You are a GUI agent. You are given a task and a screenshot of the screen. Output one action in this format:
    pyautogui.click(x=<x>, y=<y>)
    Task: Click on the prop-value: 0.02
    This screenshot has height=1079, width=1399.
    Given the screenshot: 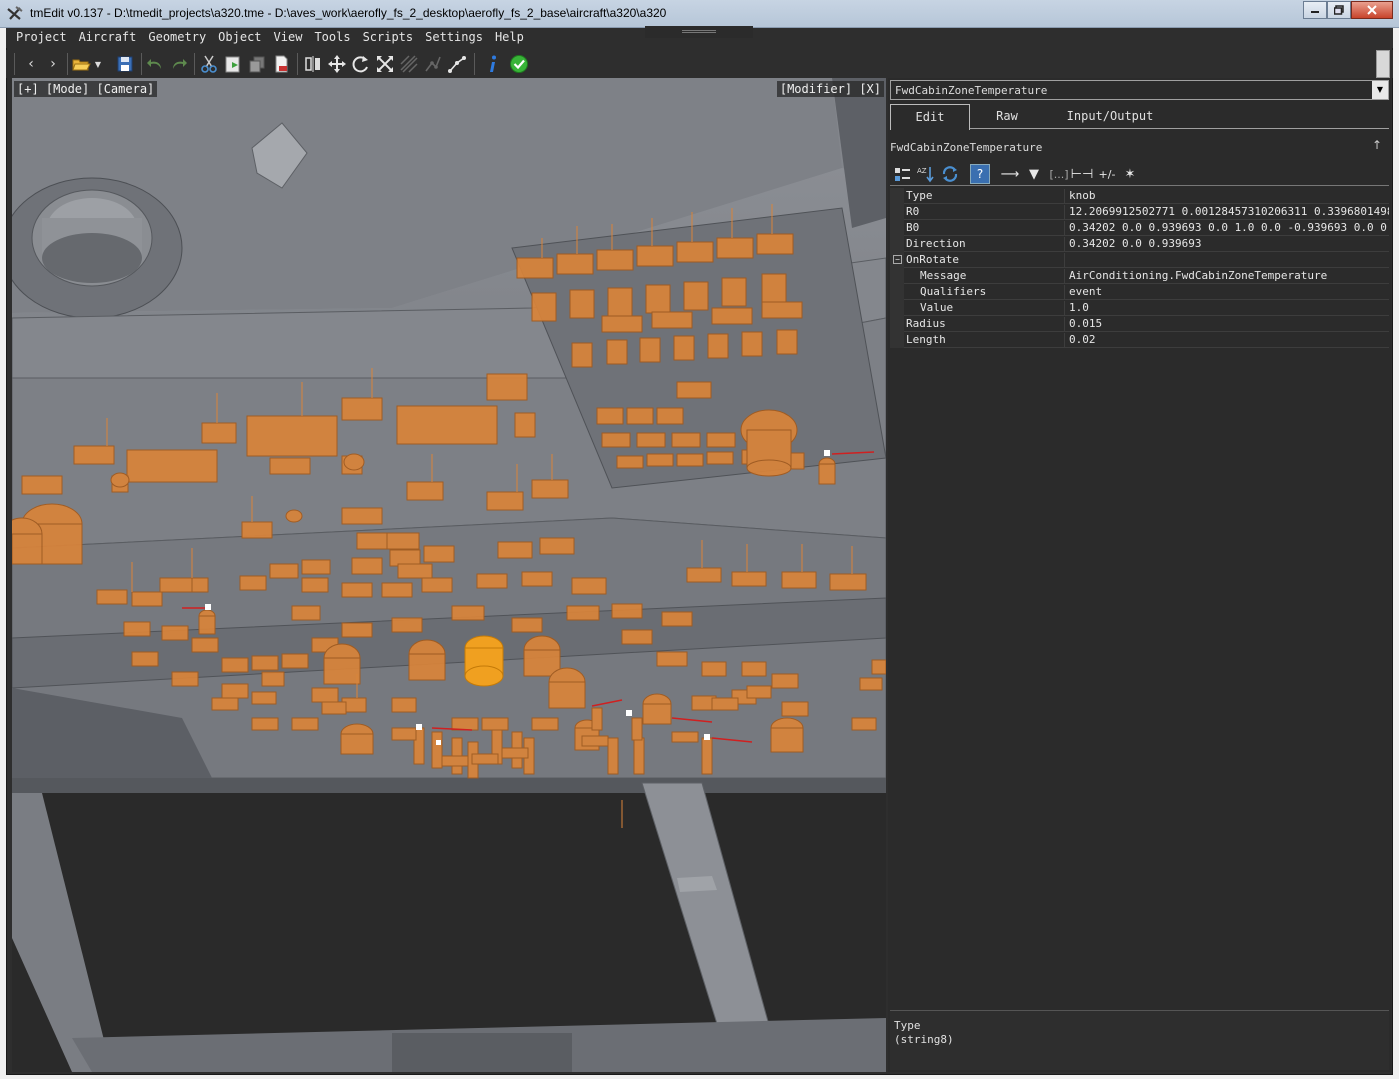 What is the action you would take?
    pyautogui.click(x=1226, y=340)
    